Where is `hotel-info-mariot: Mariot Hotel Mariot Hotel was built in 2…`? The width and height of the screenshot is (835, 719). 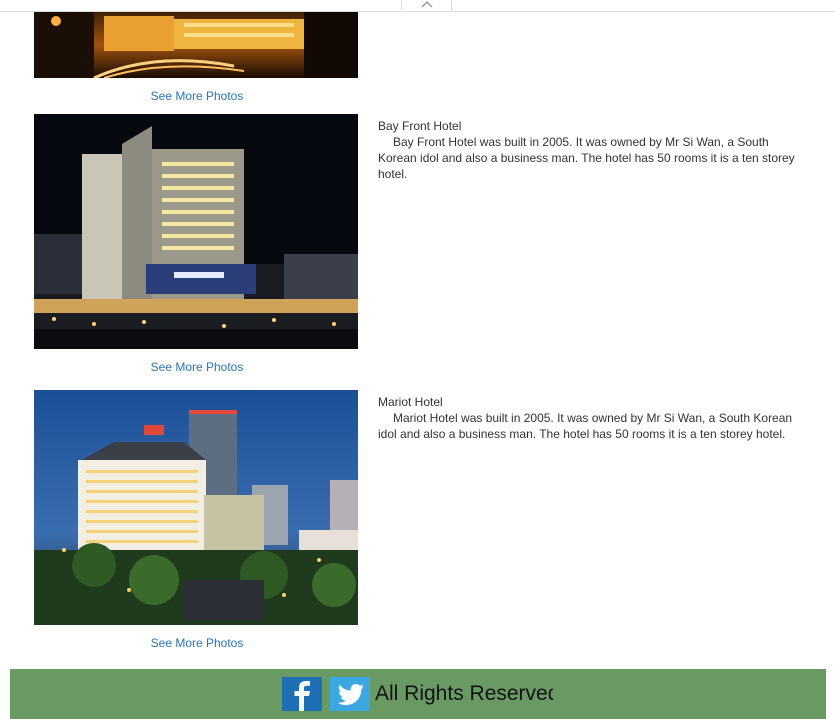 hotel-info-mariot: Mariot Hotel Mariot Hotel was built in 2… is located at coordinates (593, 418).